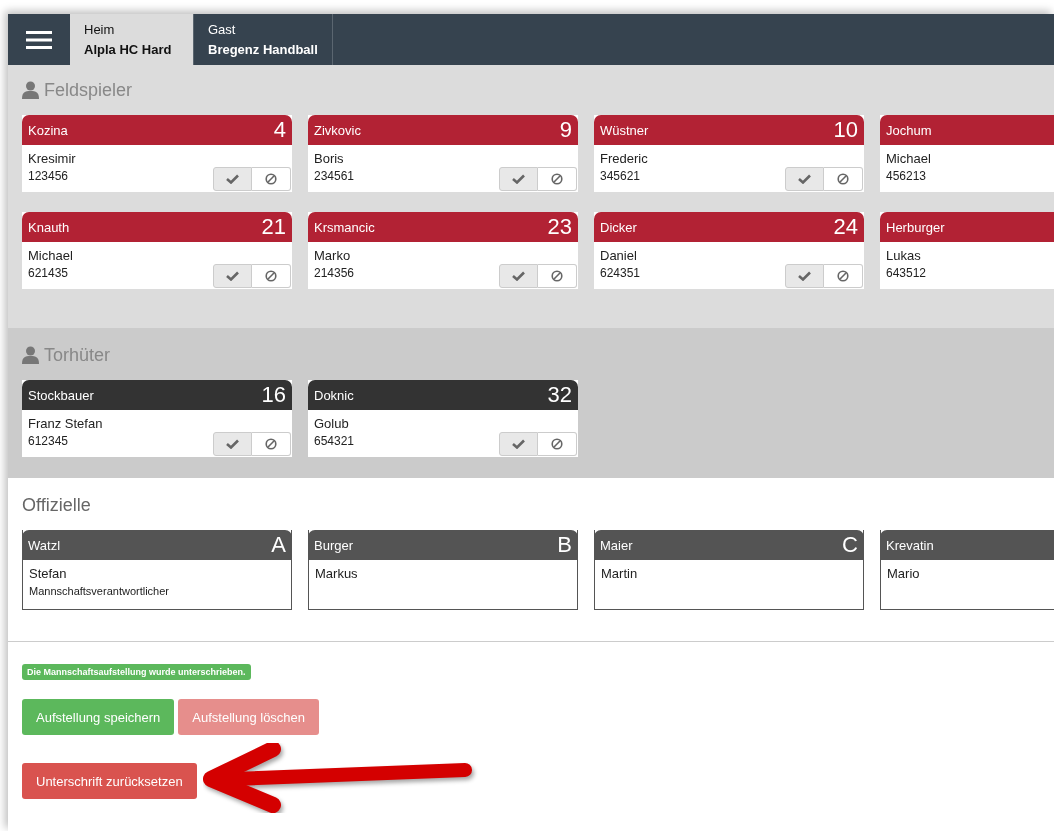  What do you see at coordinates (845, 130) in the screenshot?
I see `card-number: 10` at bounding box center [845, 130].